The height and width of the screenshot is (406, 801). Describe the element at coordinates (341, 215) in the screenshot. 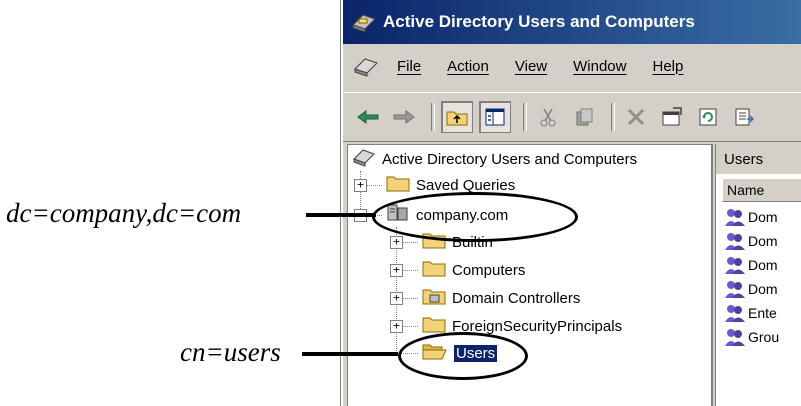

I see `domain-leader-line` at that location.